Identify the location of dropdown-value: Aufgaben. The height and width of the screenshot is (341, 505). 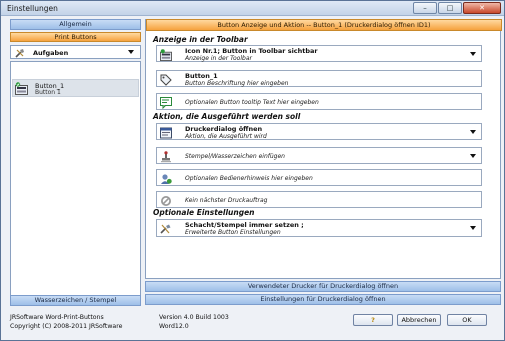
(51, 53).